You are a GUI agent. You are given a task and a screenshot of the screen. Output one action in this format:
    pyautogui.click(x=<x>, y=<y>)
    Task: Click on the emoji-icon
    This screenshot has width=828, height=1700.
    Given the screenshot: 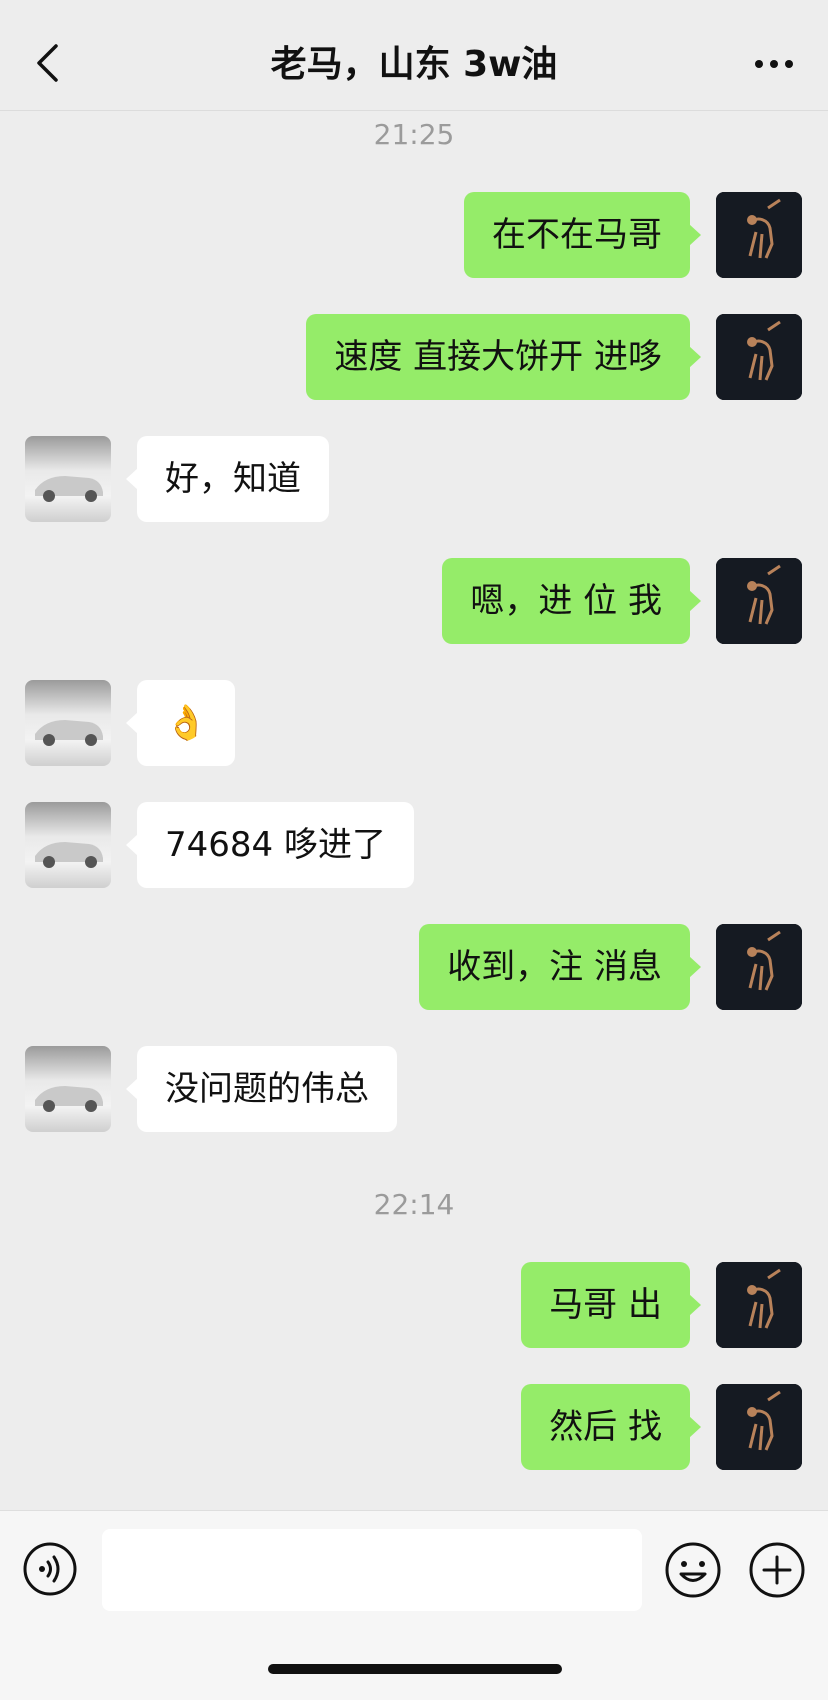 What is the action you would take?
    pyautogui.click(x=693, y=1570)
    